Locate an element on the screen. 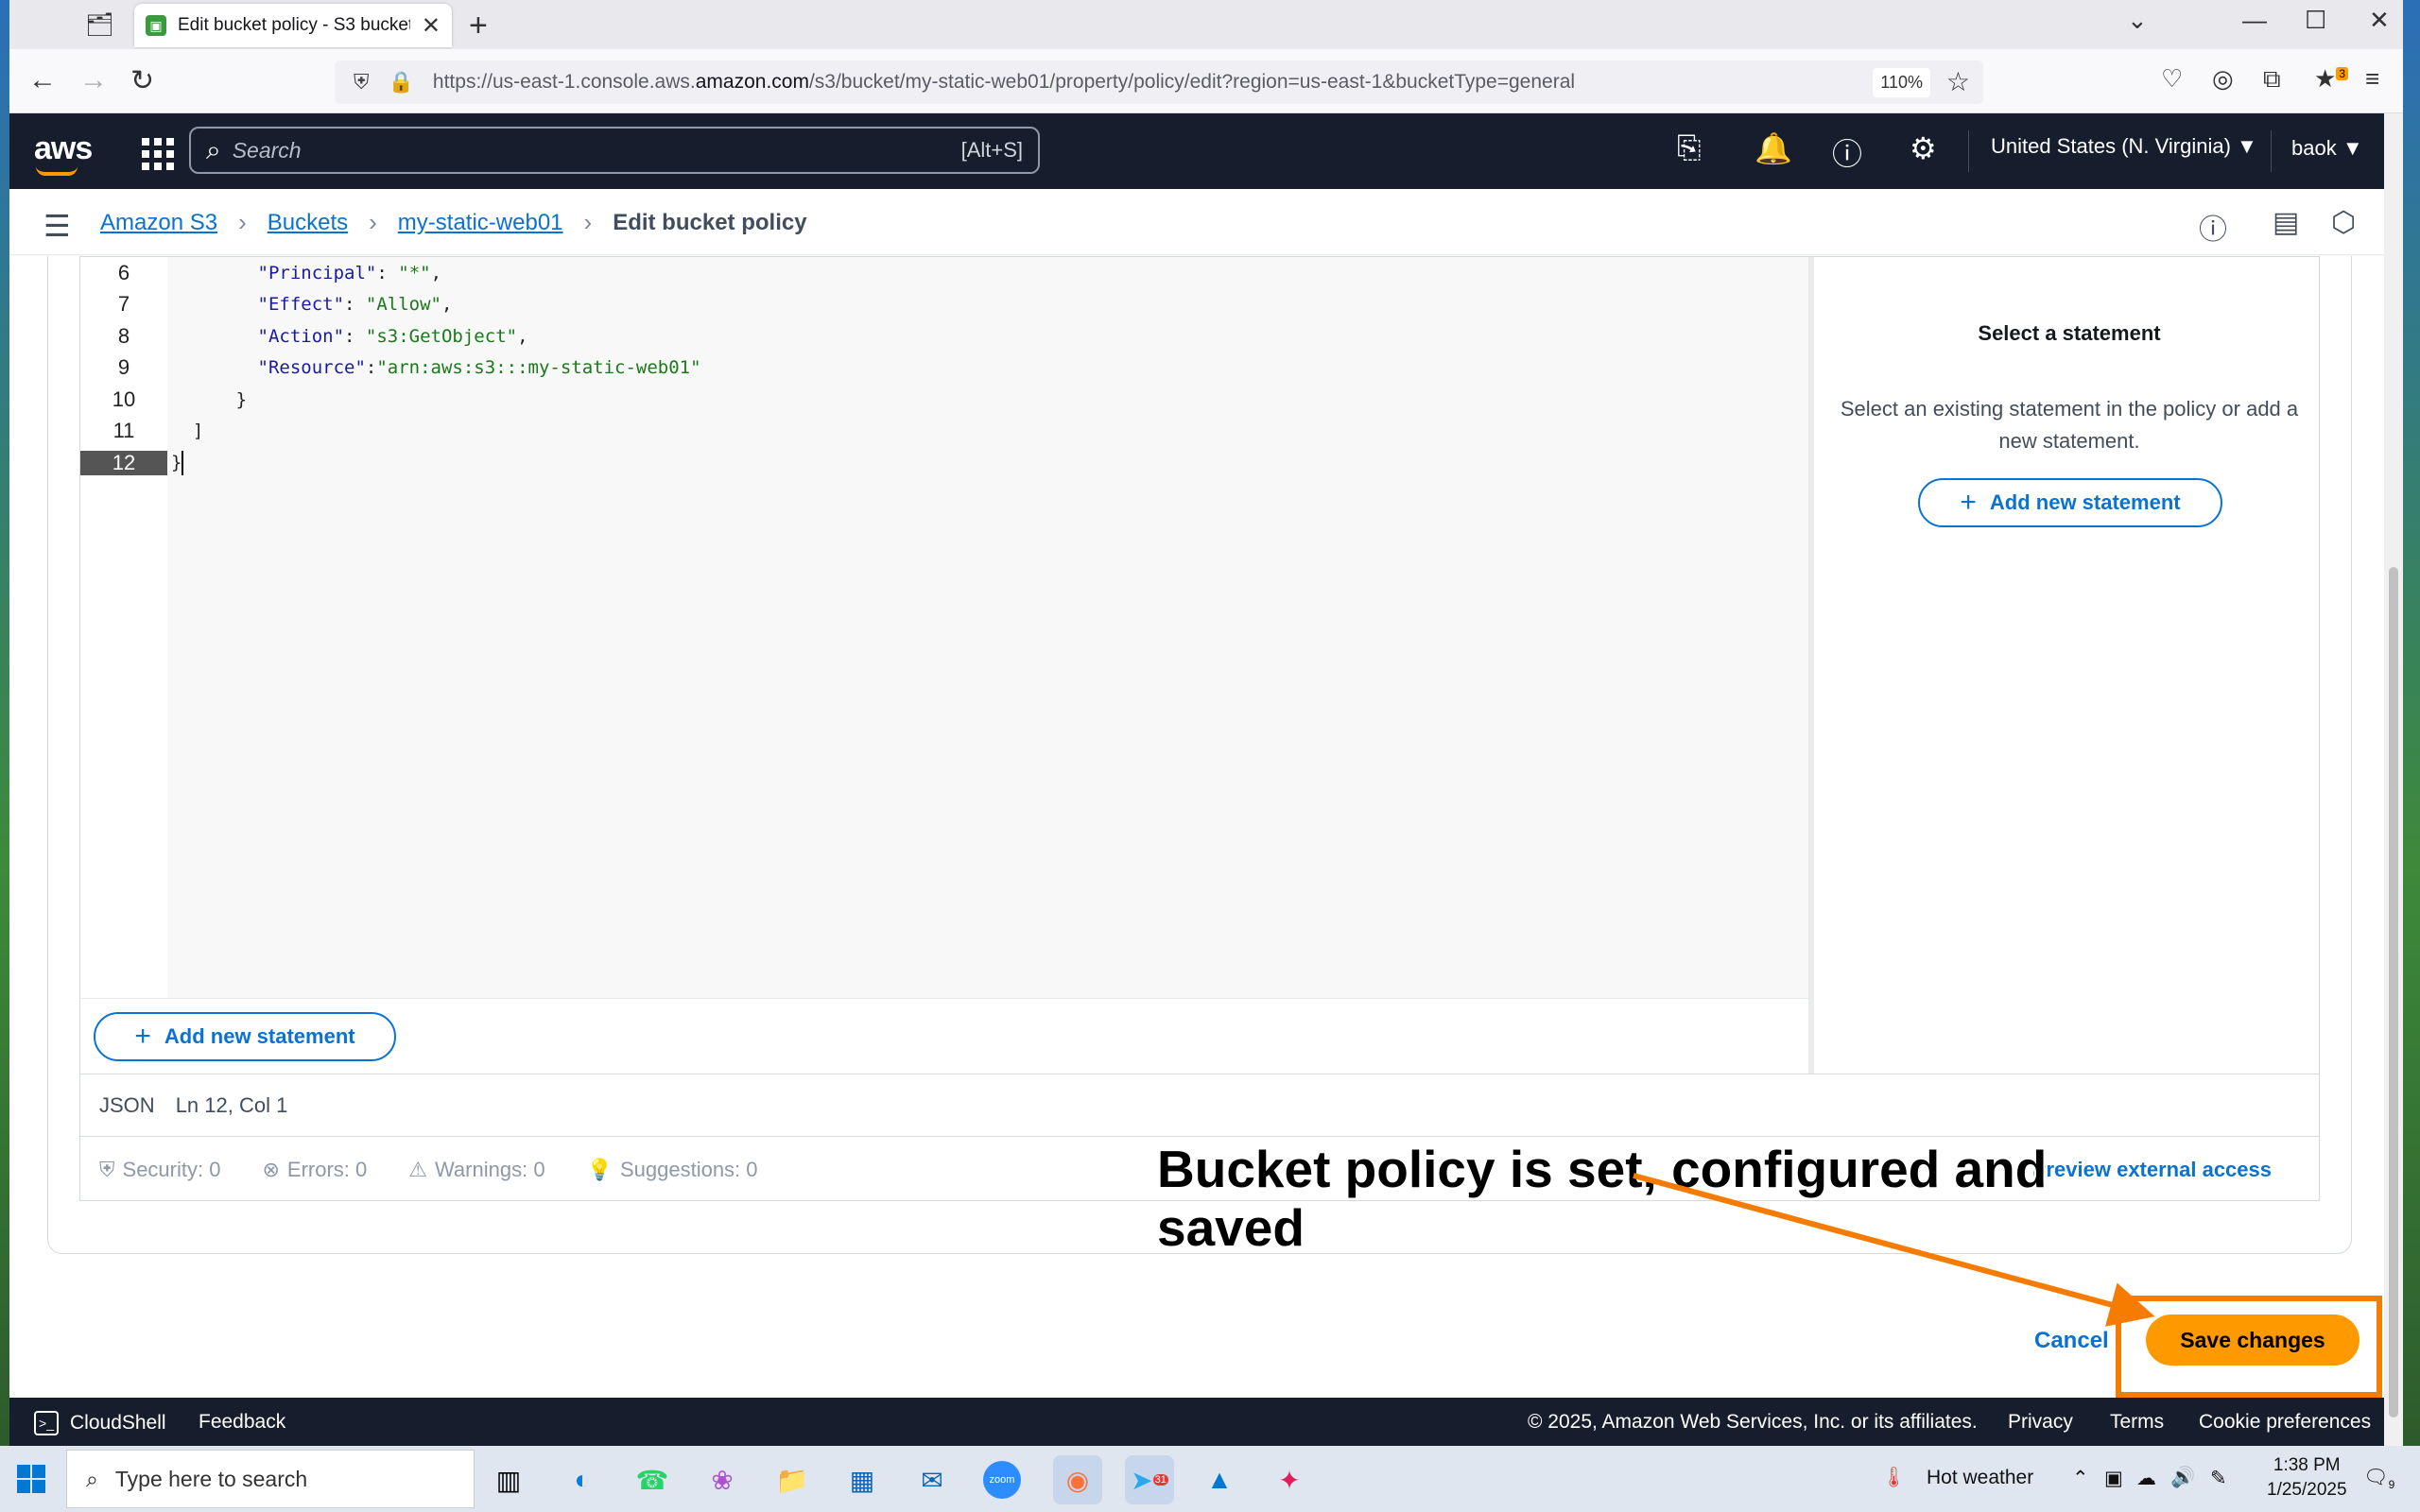  side-add-new-statement-button: + Add new statement is located at coordinates (2070, 502).